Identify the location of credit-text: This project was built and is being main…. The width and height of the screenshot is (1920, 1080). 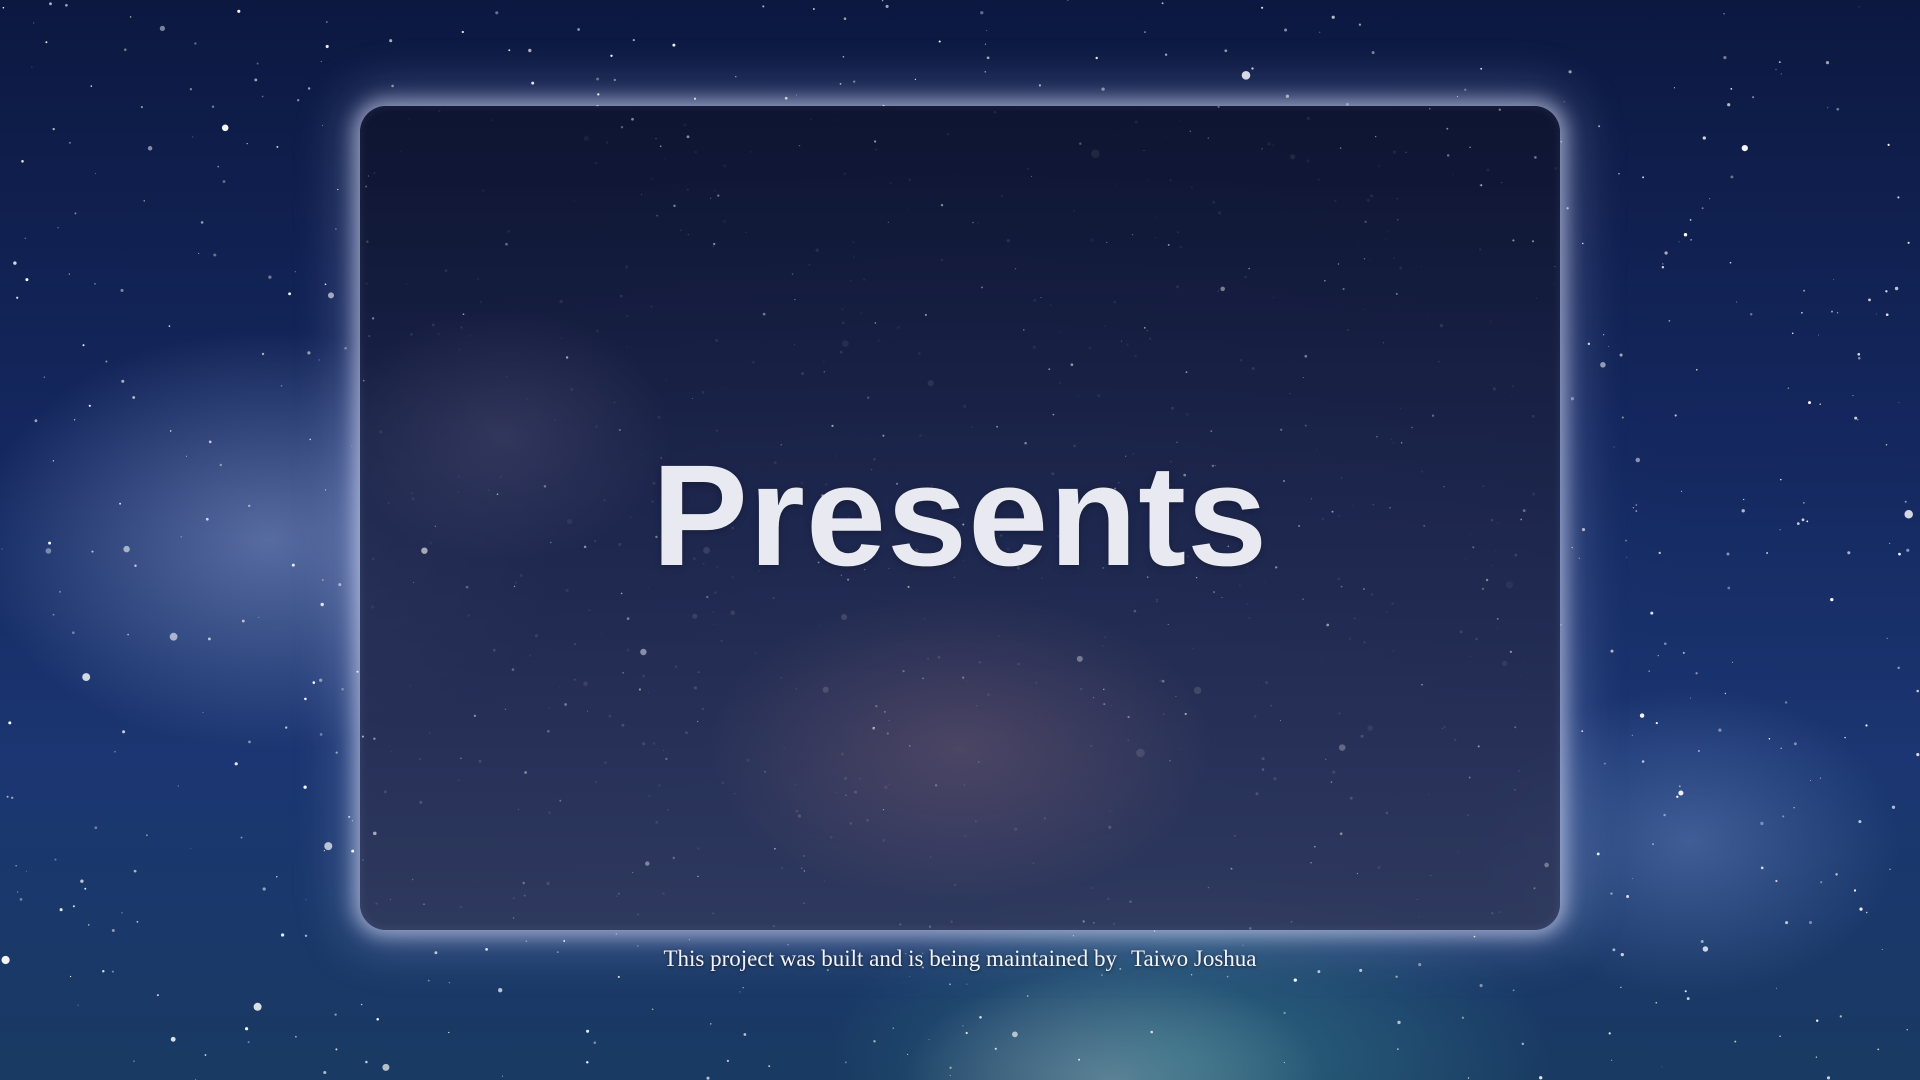
(890, 958).